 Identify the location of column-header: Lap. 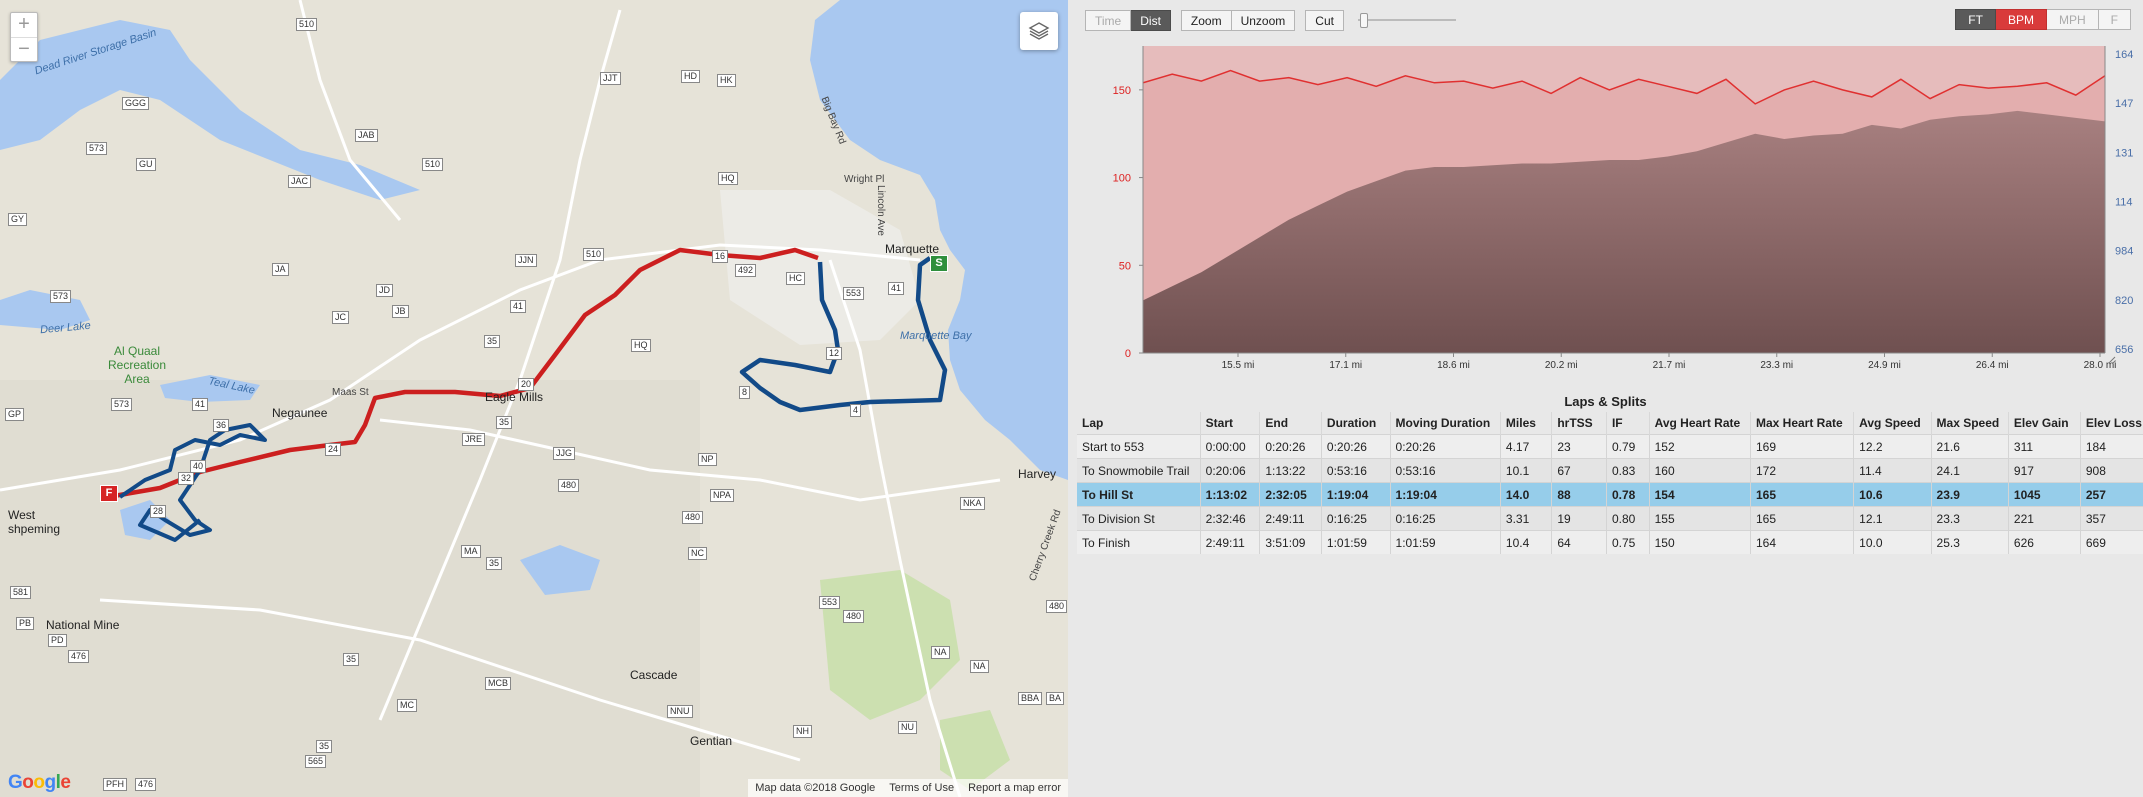
(1139, 423).